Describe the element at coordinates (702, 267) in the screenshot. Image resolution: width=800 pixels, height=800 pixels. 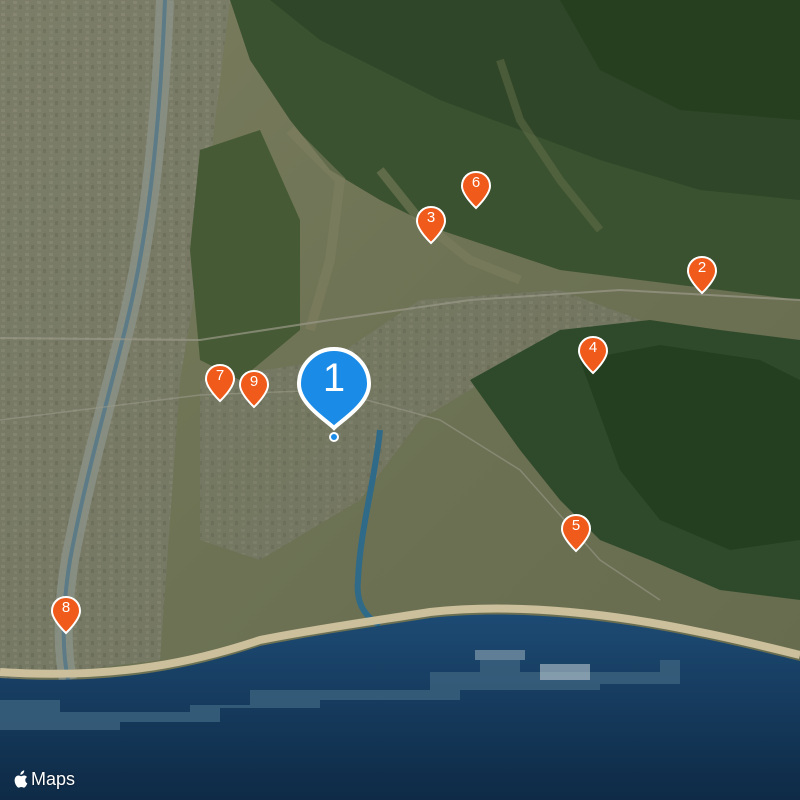
I see `marker-label: 2` at that location.